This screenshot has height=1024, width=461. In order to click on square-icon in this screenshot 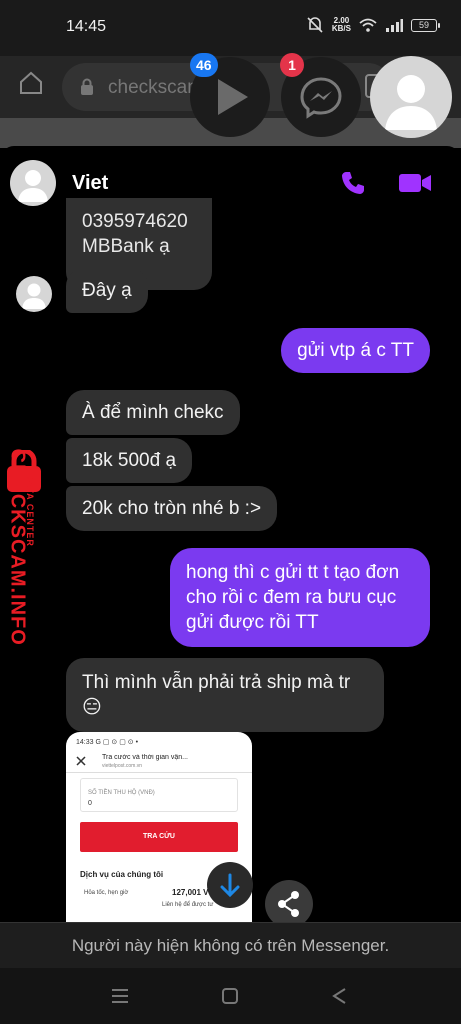, I will do `click(230, 996)`.